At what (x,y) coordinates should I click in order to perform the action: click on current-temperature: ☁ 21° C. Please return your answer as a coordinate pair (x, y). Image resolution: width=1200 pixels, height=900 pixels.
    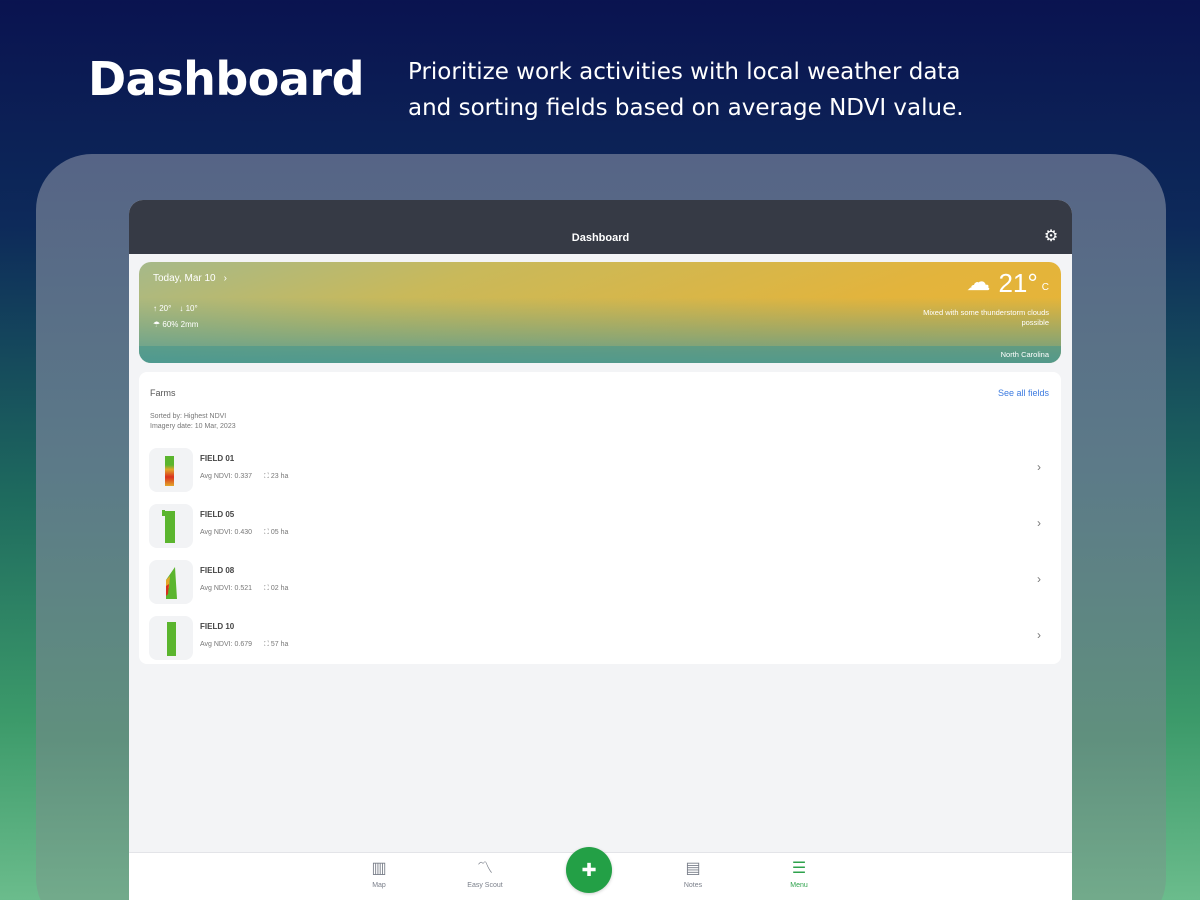
    Looking at the image, I should click on (1007, 283).